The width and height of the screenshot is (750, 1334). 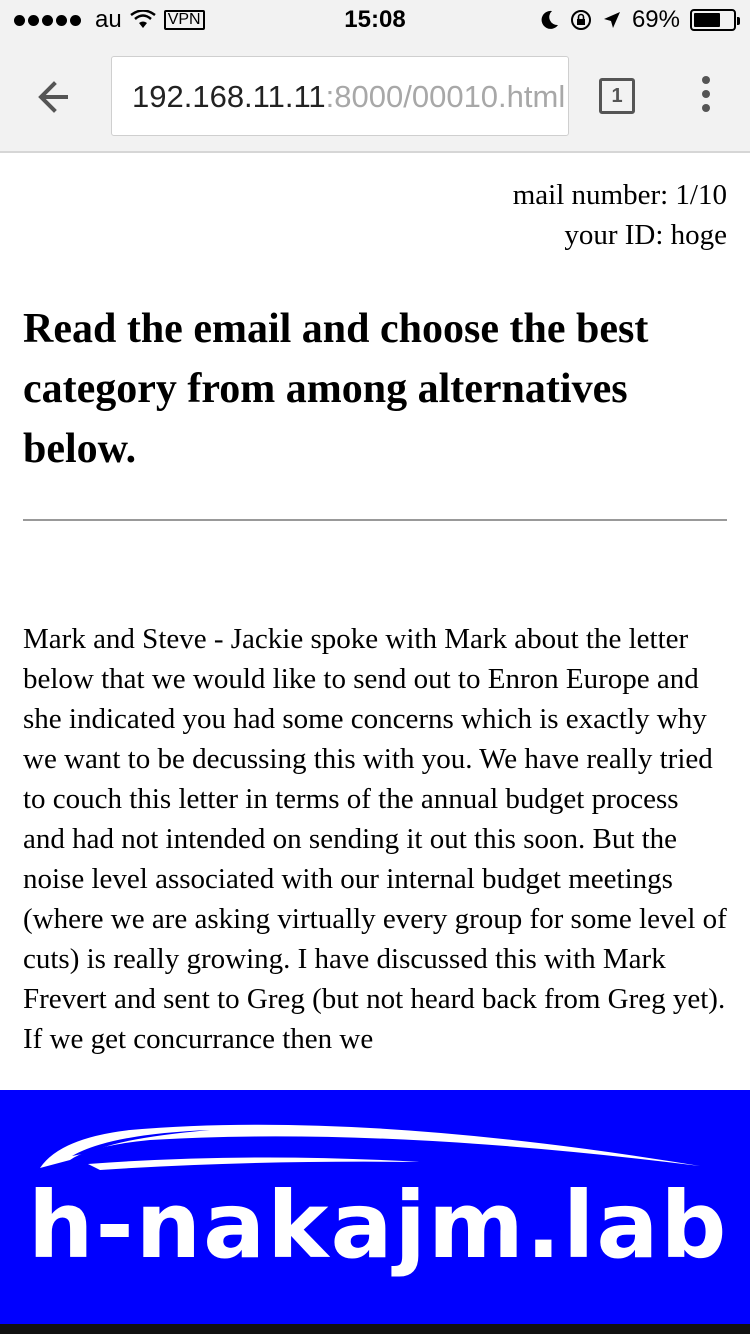 I want to click on moon-icon, so click(x=549, y=19).